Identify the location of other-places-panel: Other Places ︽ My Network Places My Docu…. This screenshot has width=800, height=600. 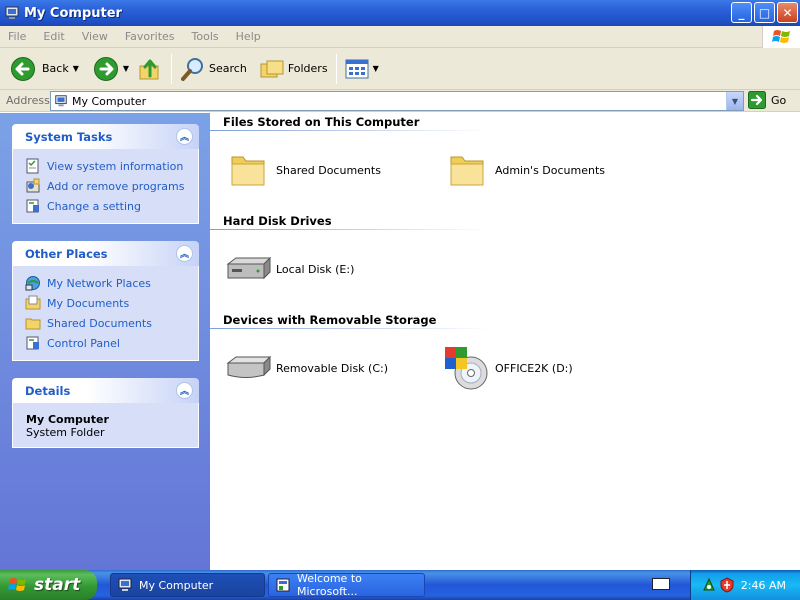
(105, 301).